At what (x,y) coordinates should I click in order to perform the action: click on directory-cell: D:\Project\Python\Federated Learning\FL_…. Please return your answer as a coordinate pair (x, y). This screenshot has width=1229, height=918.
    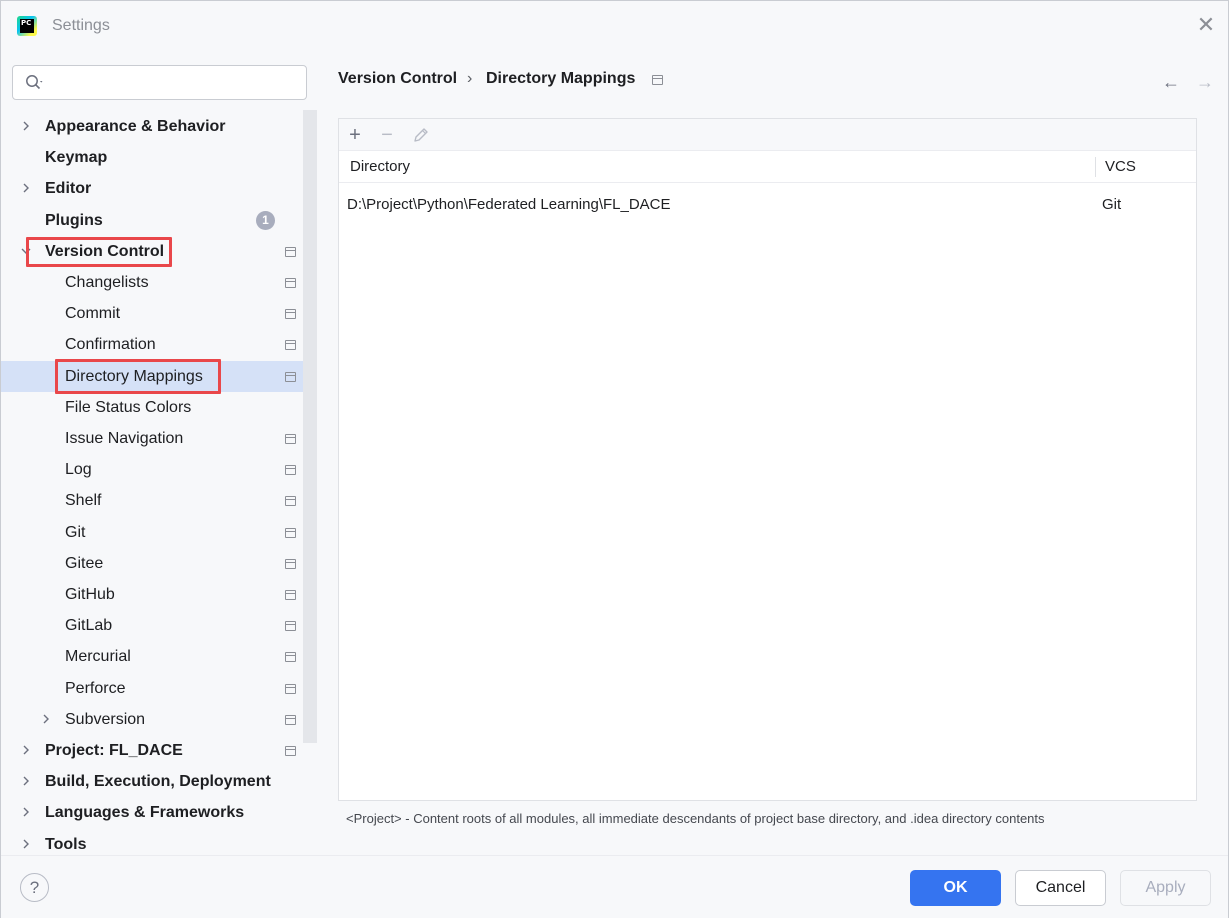
    Looking at the image, I should click on (509, 204).